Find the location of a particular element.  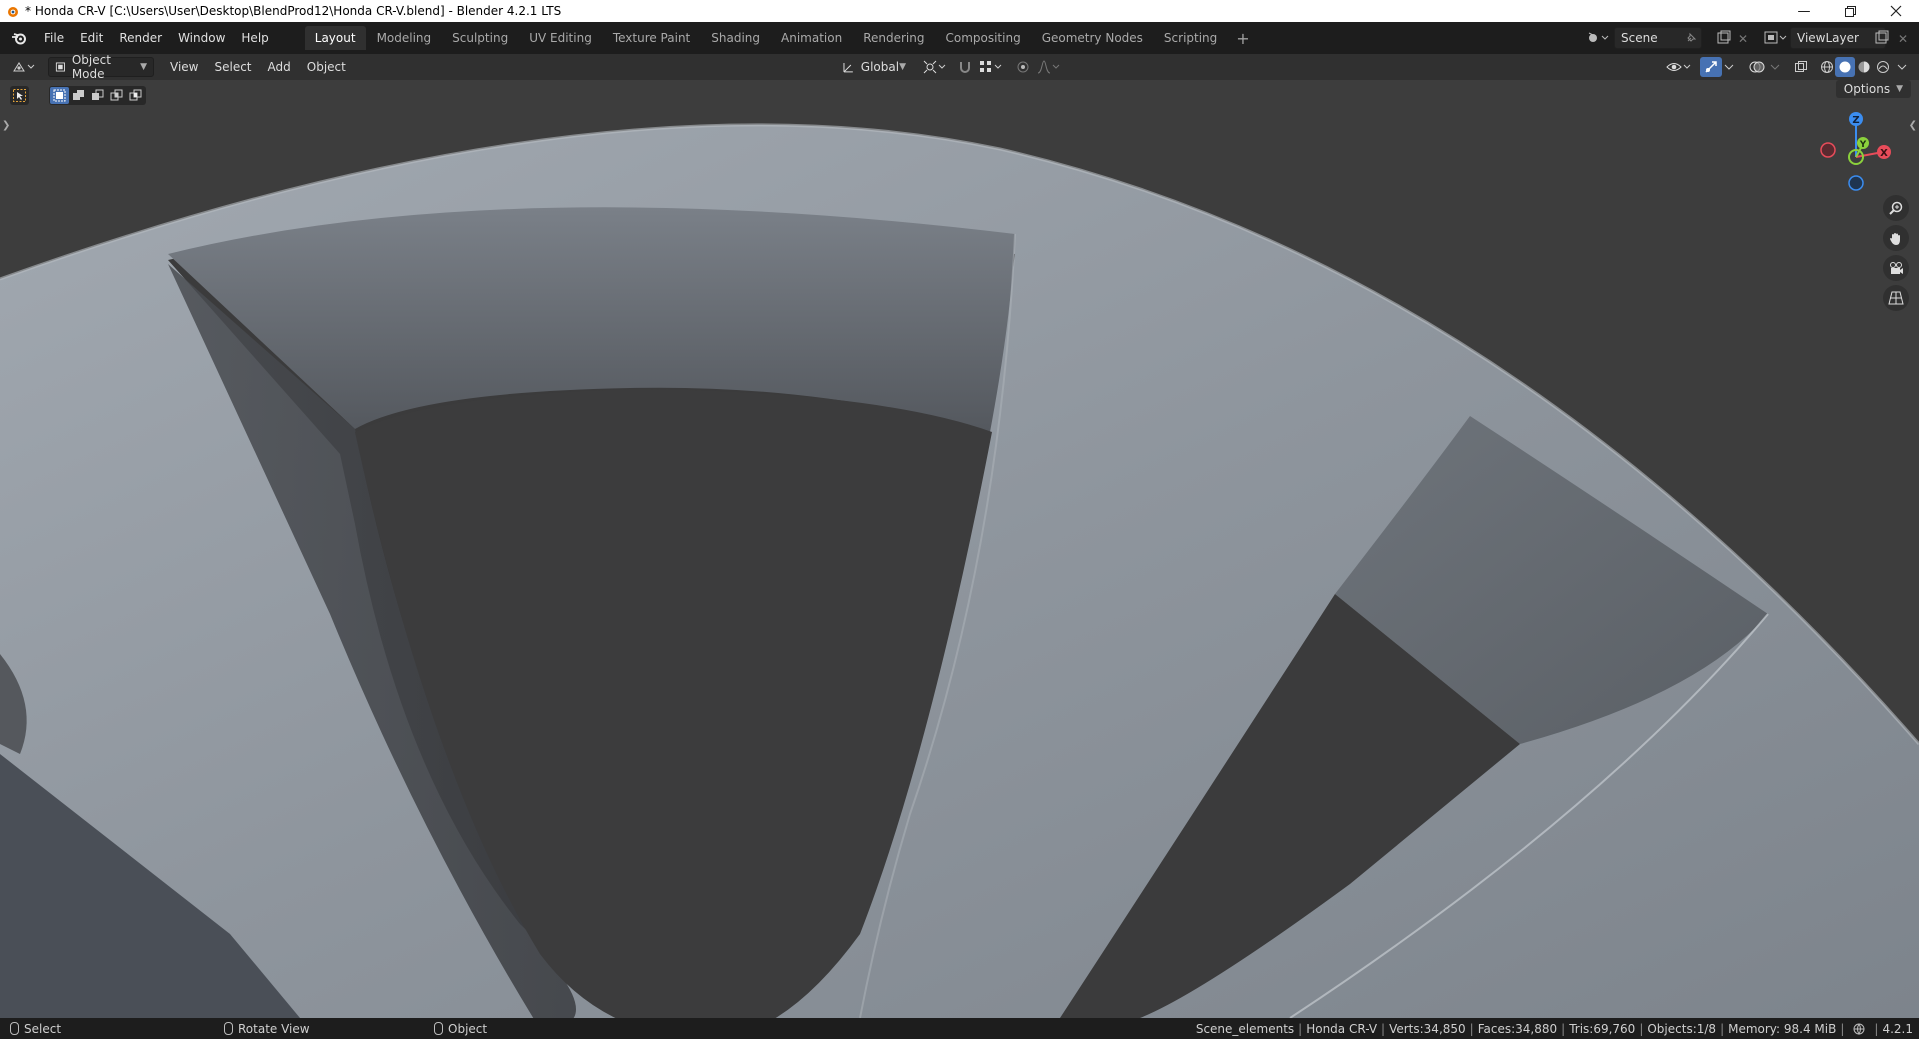

add-workspace-button: + is located at coordinates (1242, 38).